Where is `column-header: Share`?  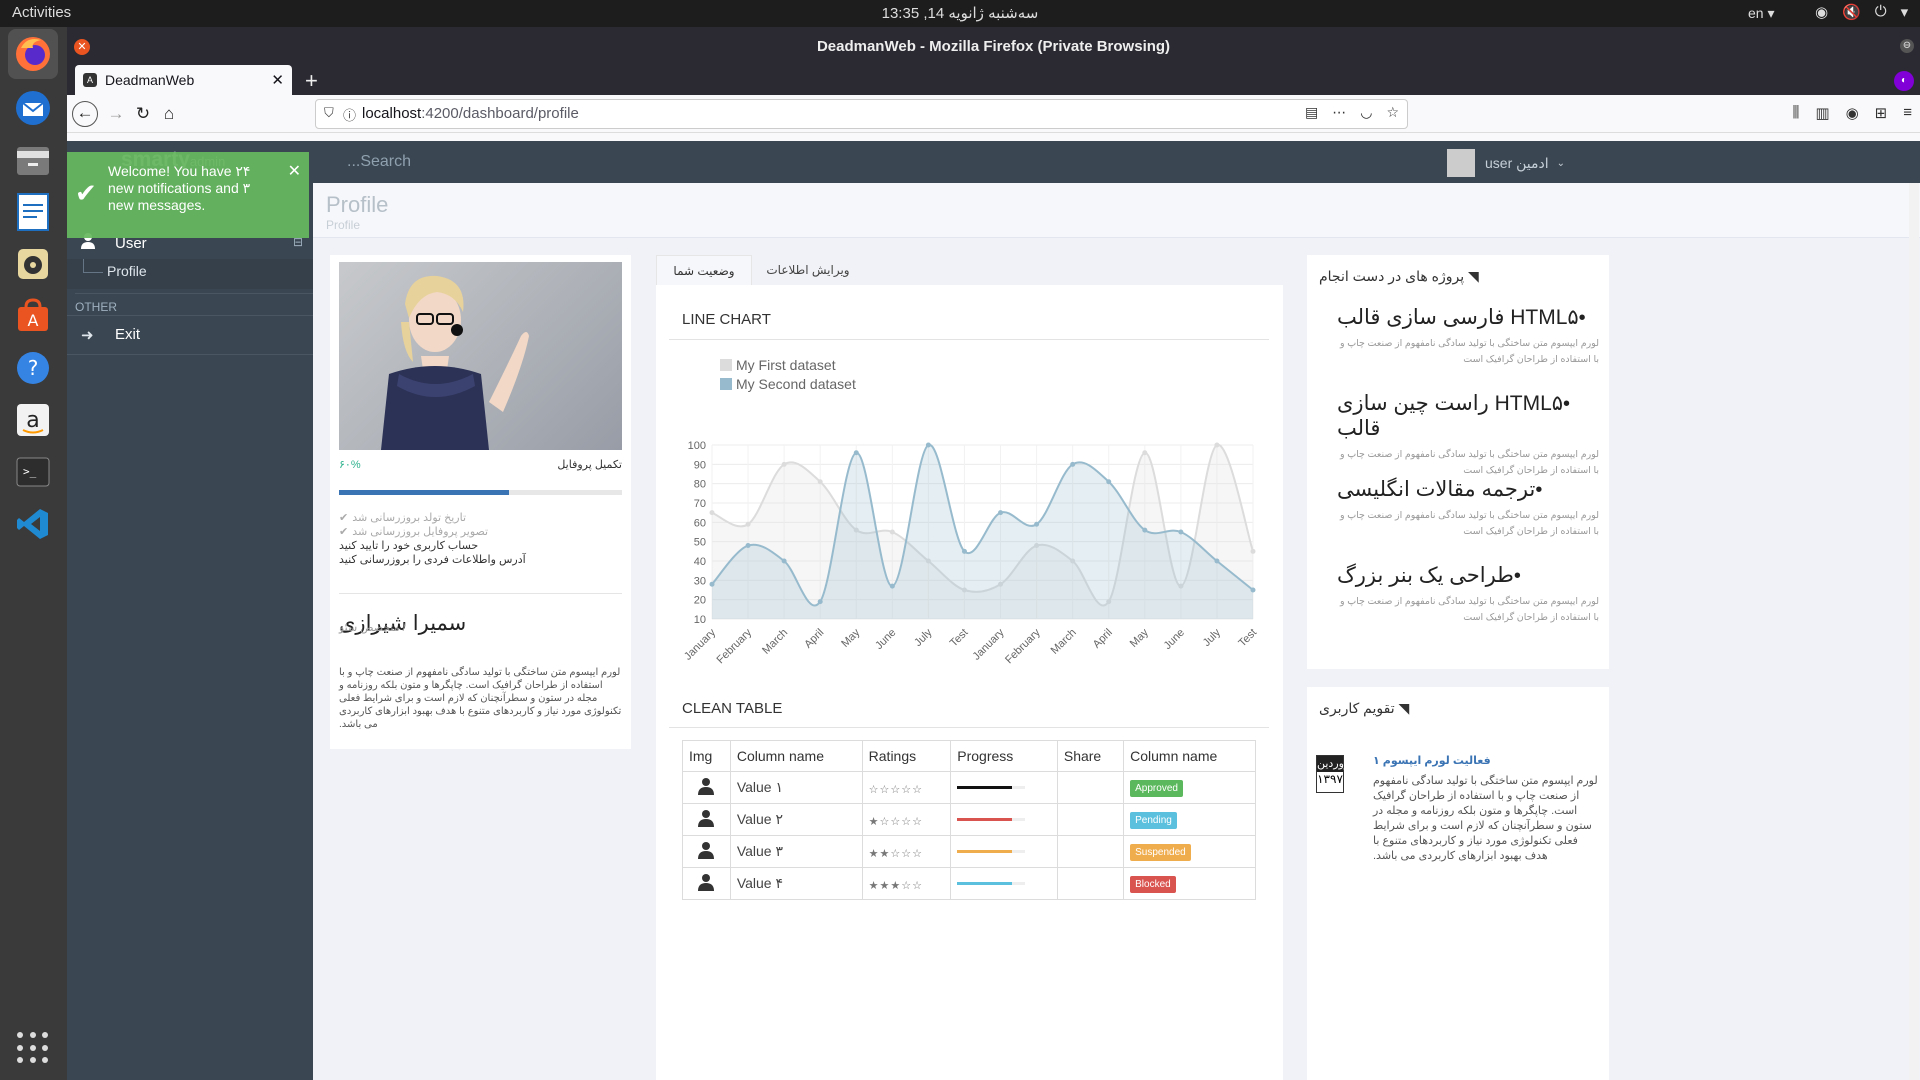
column-header: Share is located at coordinates (1090, 756).